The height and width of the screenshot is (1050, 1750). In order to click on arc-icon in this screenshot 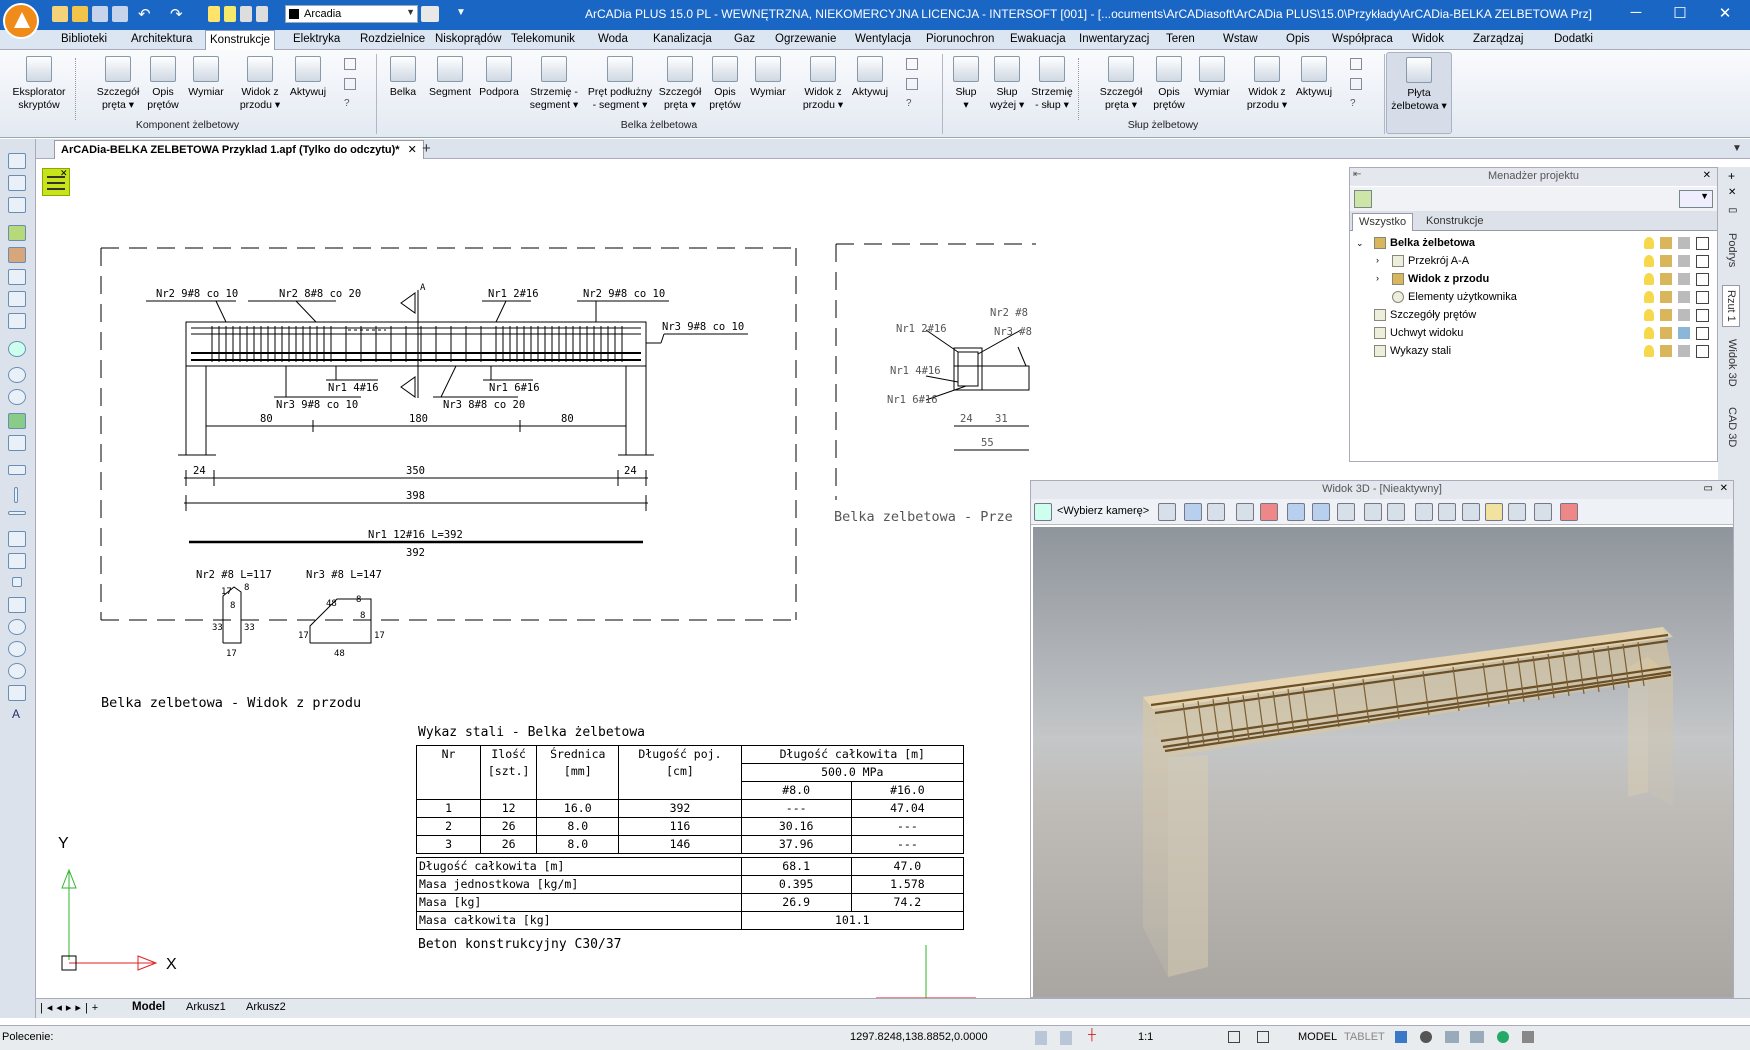, I will do `click(17, 605)`.